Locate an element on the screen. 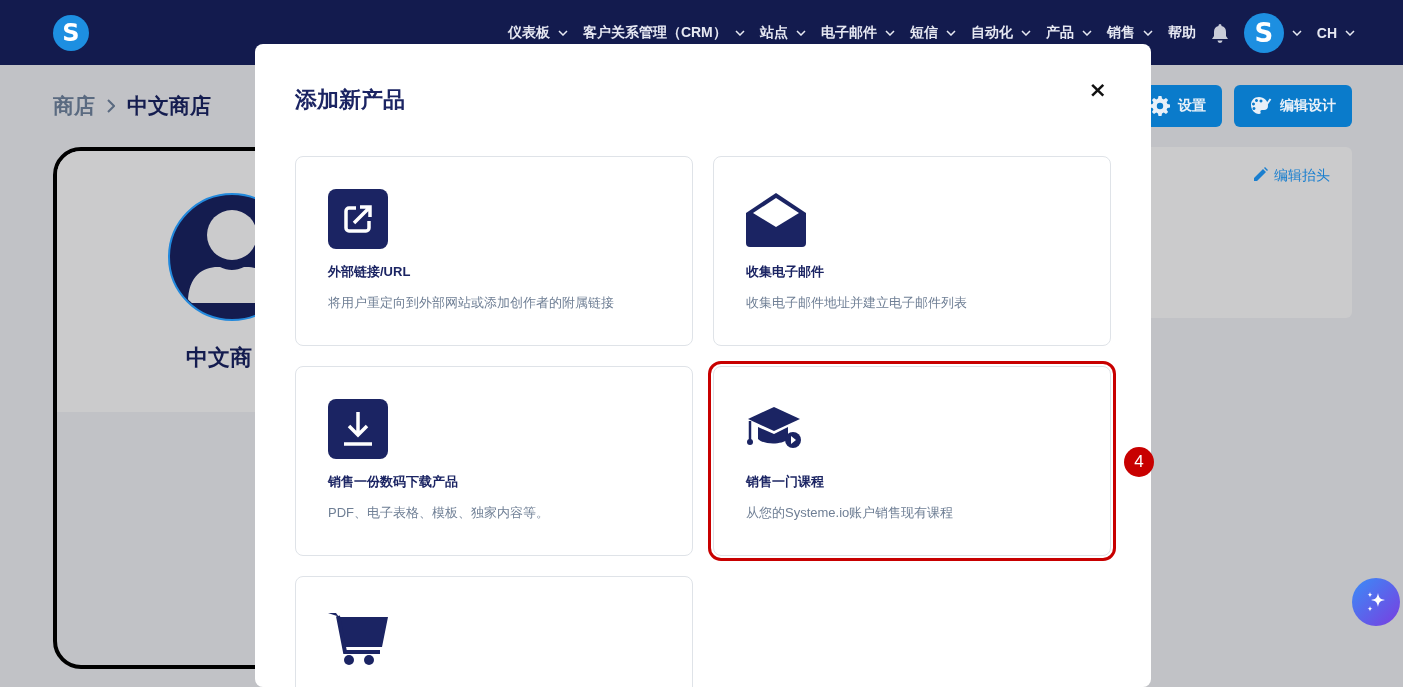 The image size is (1403, 687). card-title: 收集电子邮件 is located at coordinates (785, 271).